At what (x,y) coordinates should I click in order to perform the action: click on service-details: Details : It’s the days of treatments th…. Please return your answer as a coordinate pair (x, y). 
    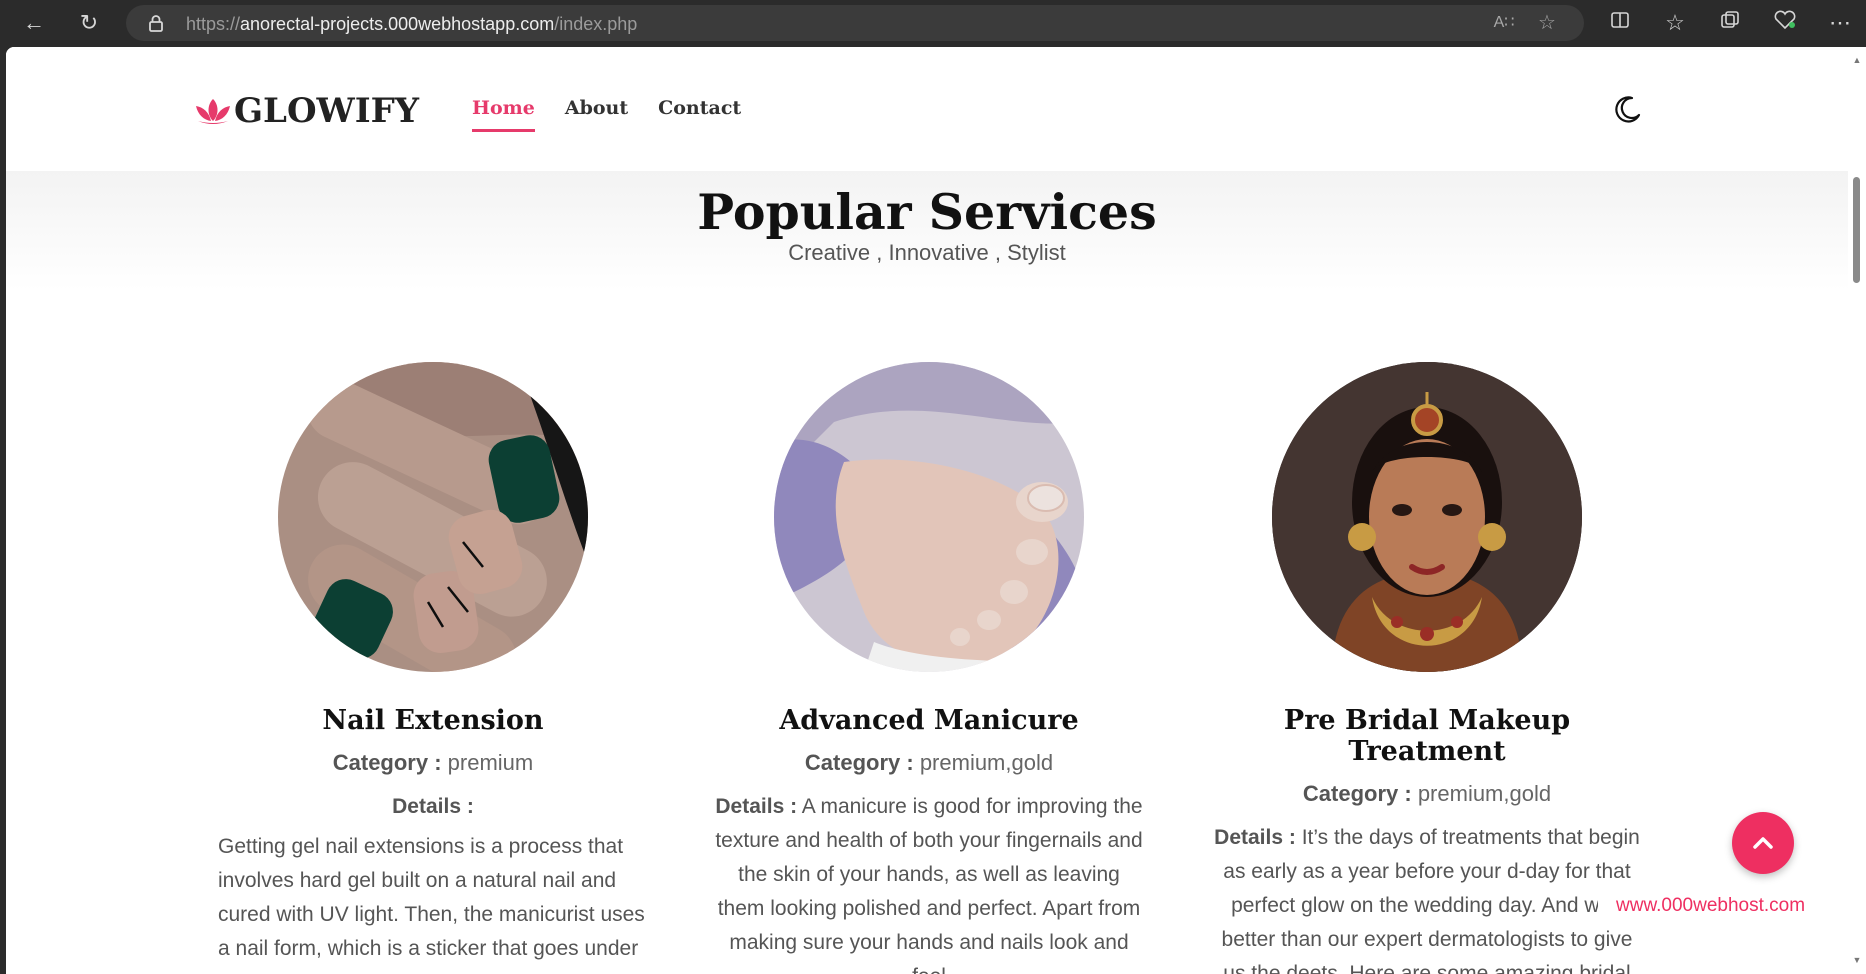
    Looking at the image, I should click on (1427, 897).